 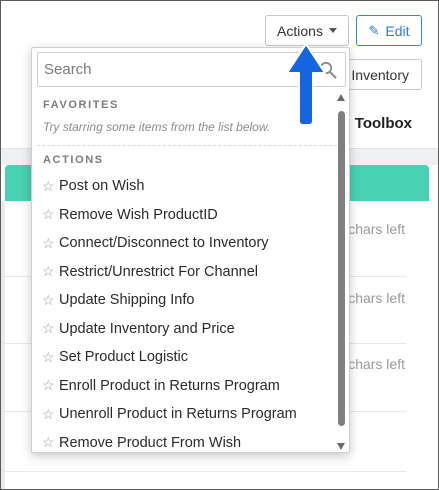 I want to click on menu-item-label: Restrict/Unrestrict For Channel, so click(x=159, y=271).